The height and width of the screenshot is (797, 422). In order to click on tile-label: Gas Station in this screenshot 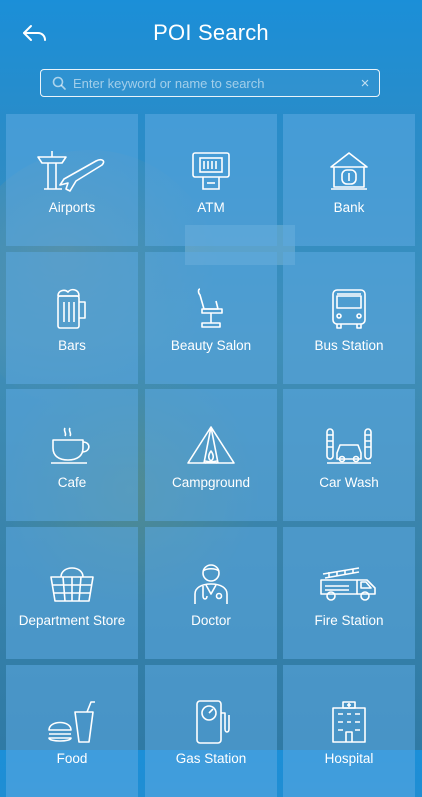, I will do `click(211, 758)`.